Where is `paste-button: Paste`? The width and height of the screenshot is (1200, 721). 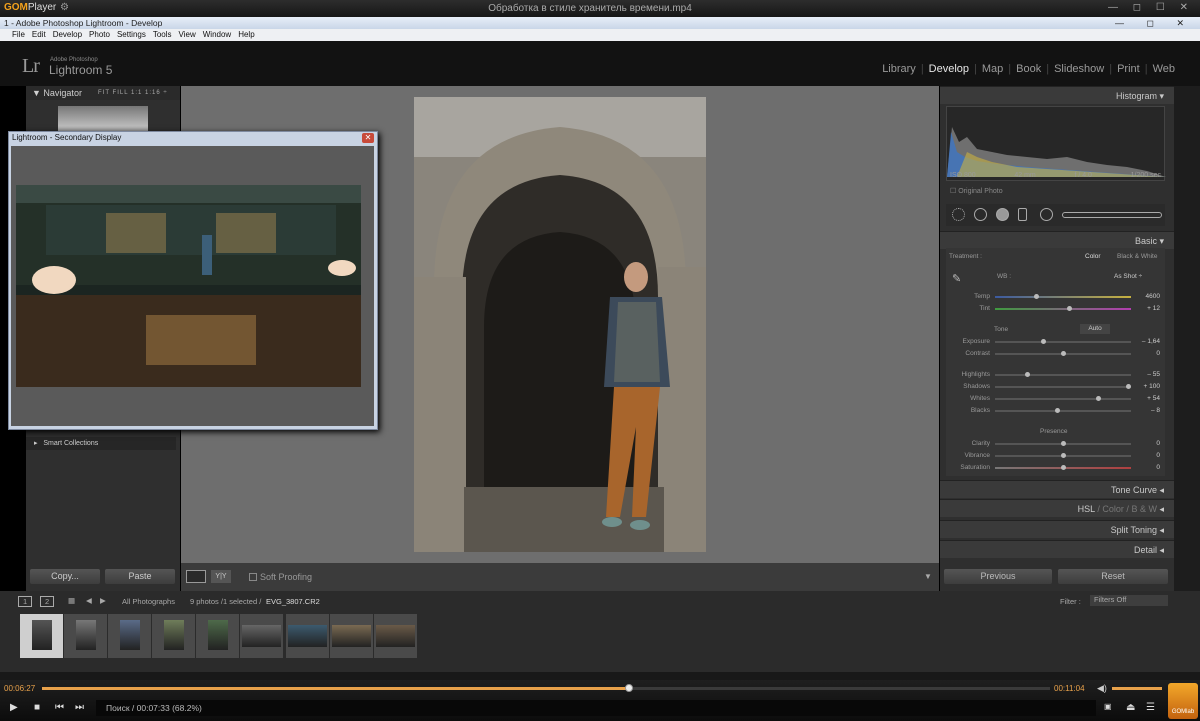
paste-button: Paste is located at coordinates (140, 576).